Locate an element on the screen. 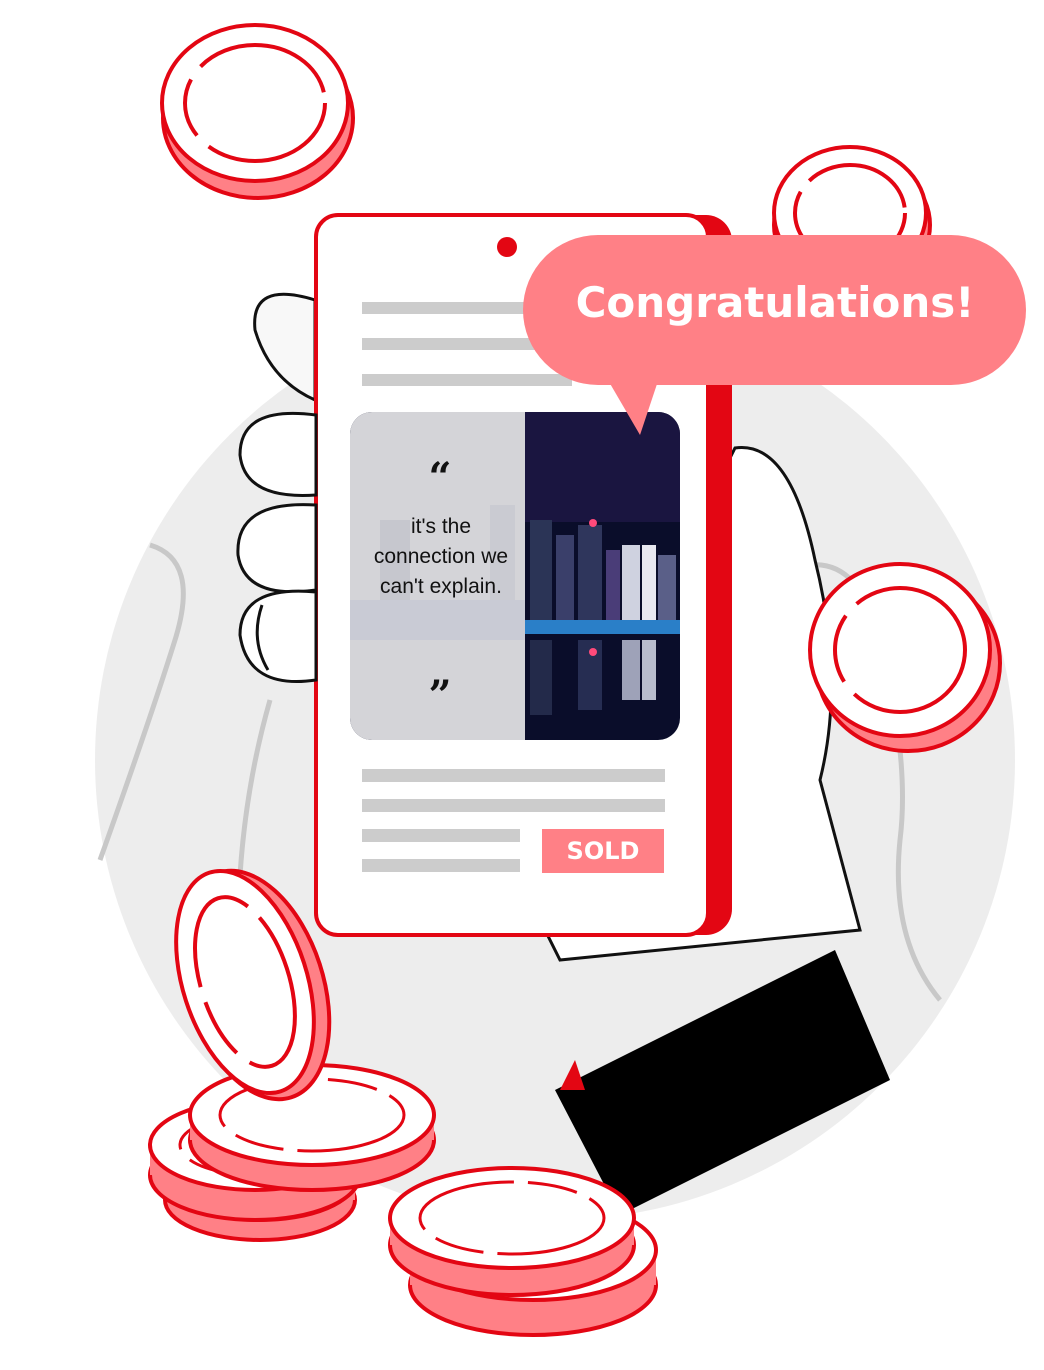 The image size is (1044, 1370). quote-text: it's the connection we can't explain. is located at coordinates (441, 556).